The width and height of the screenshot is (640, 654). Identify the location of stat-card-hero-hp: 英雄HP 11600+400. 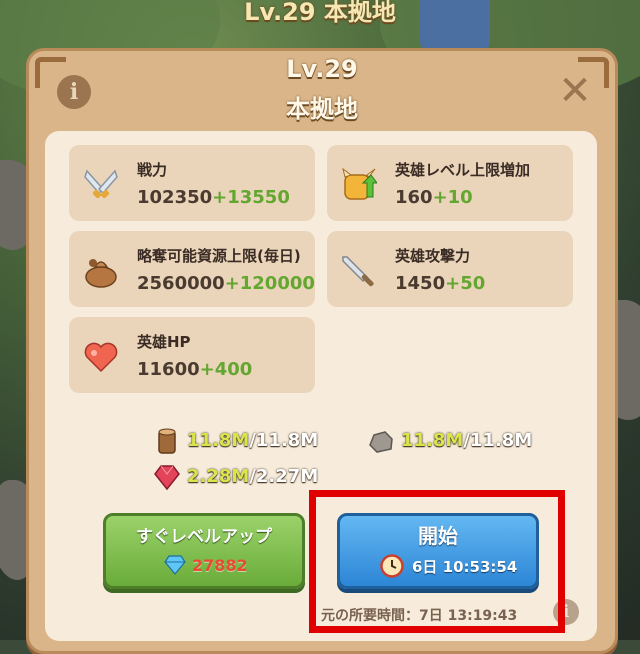
(192, 355).